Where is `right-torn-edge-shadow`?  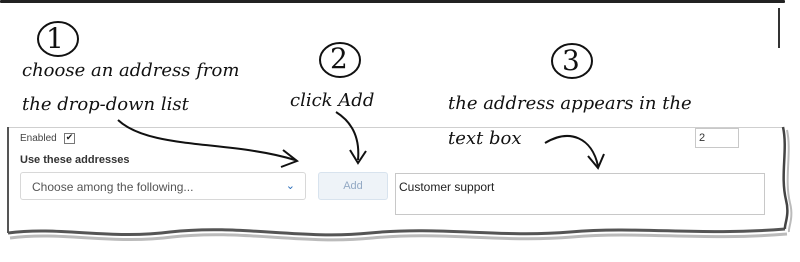
right-torn-edge-shadow is located at coordinates (789, 181).